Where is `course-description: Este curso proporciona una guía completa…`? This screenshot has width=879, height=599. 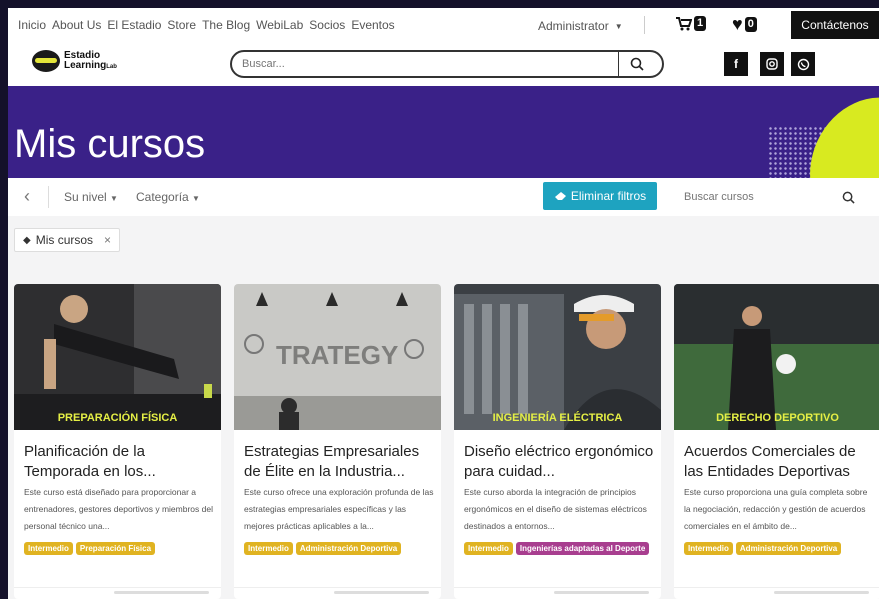 course-description: Este curso proporciona una guía completa… is located at coordinates (776, 509).